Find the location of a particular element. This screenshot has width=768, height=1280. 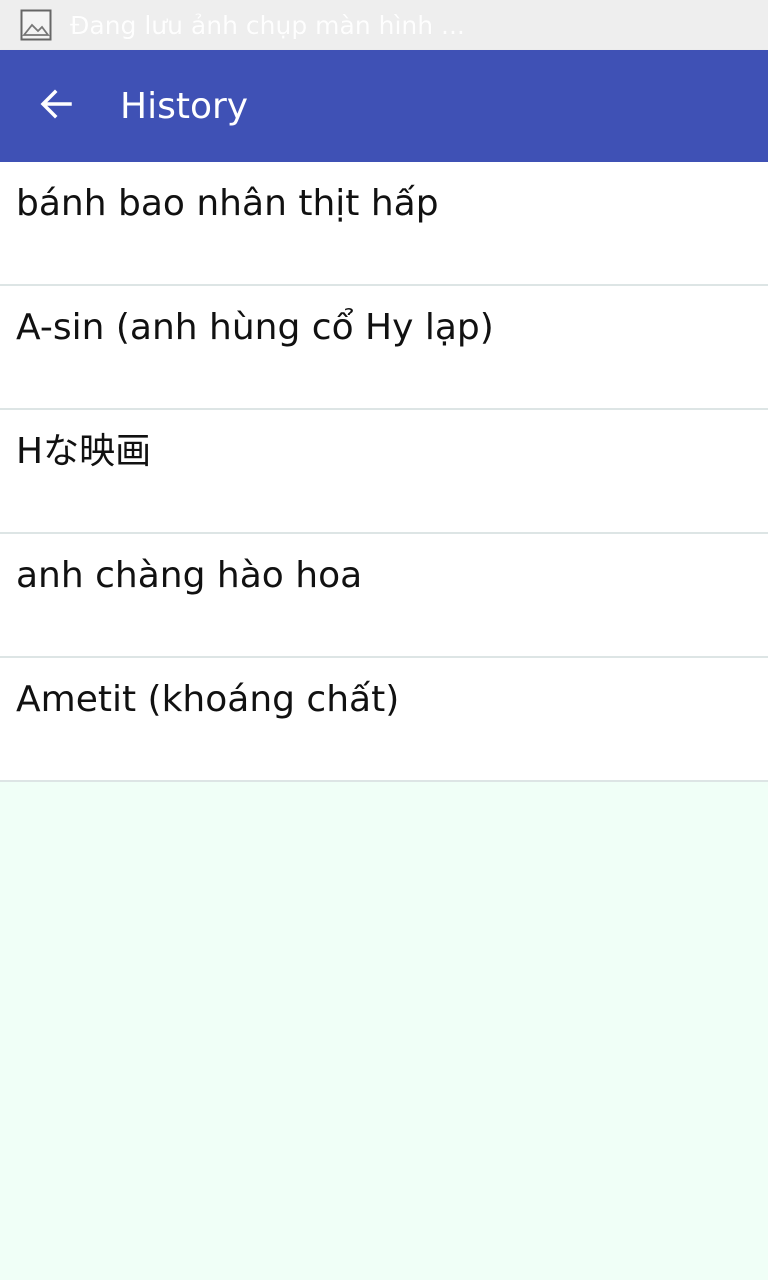

history-item: A-sin (anh hùng cổ Hy lạp) is located at coordinates (384, 348).